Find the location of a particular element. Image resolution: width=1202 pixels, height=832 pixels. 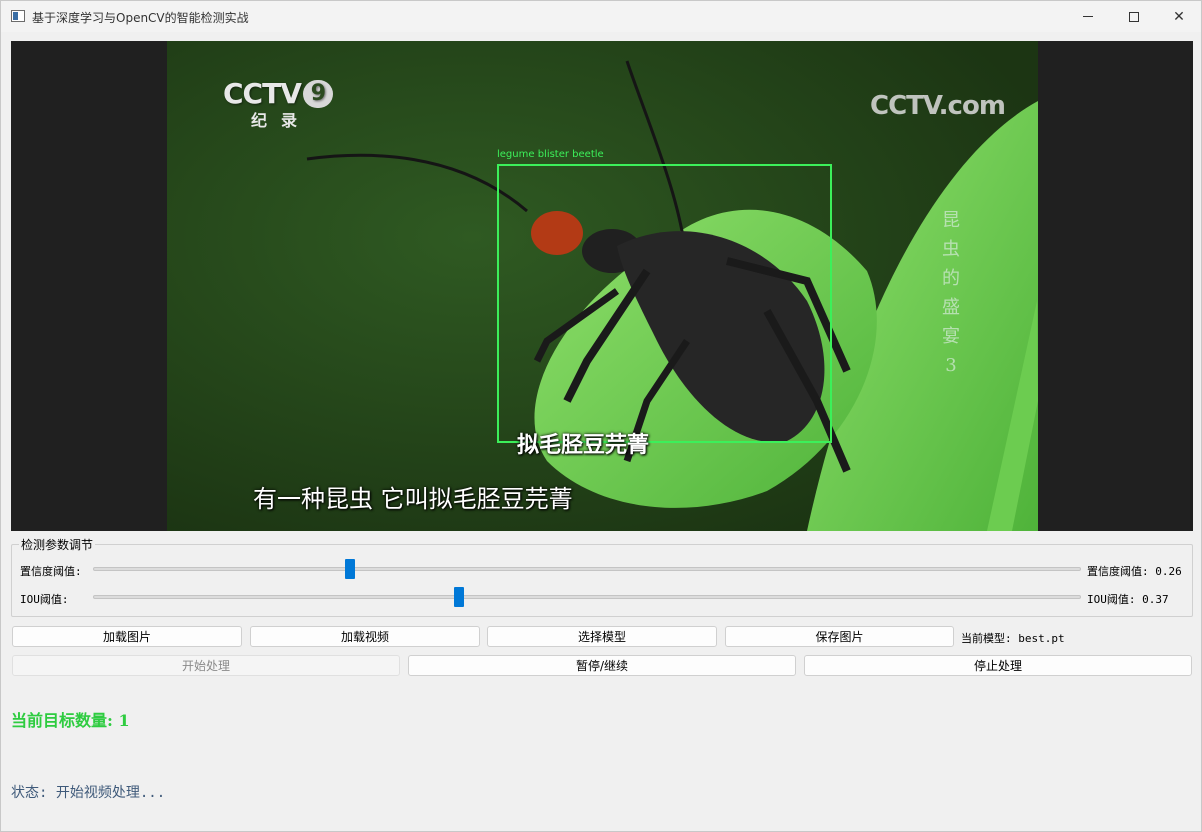

maximize-icon is located at coordinates (1134, 16).